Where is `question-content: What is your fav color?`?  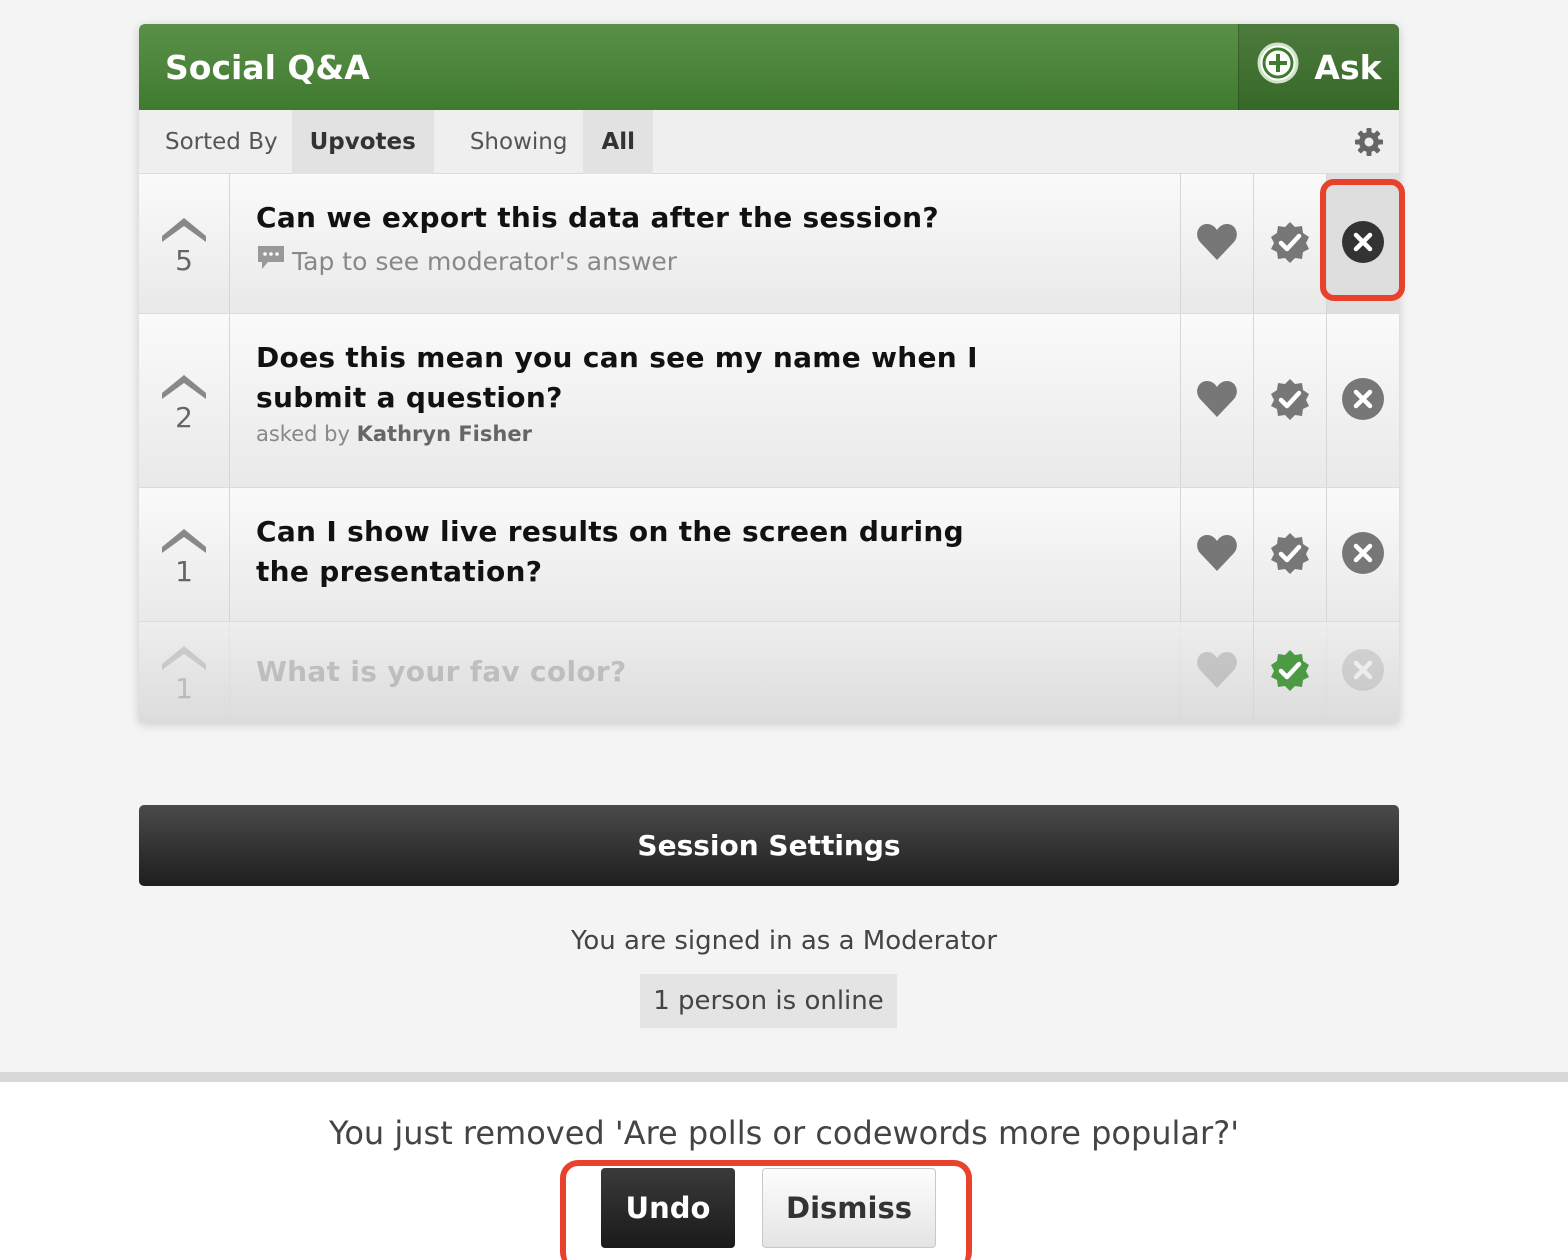
question-content: What is your fav color? is located at coordinates (705, 672).